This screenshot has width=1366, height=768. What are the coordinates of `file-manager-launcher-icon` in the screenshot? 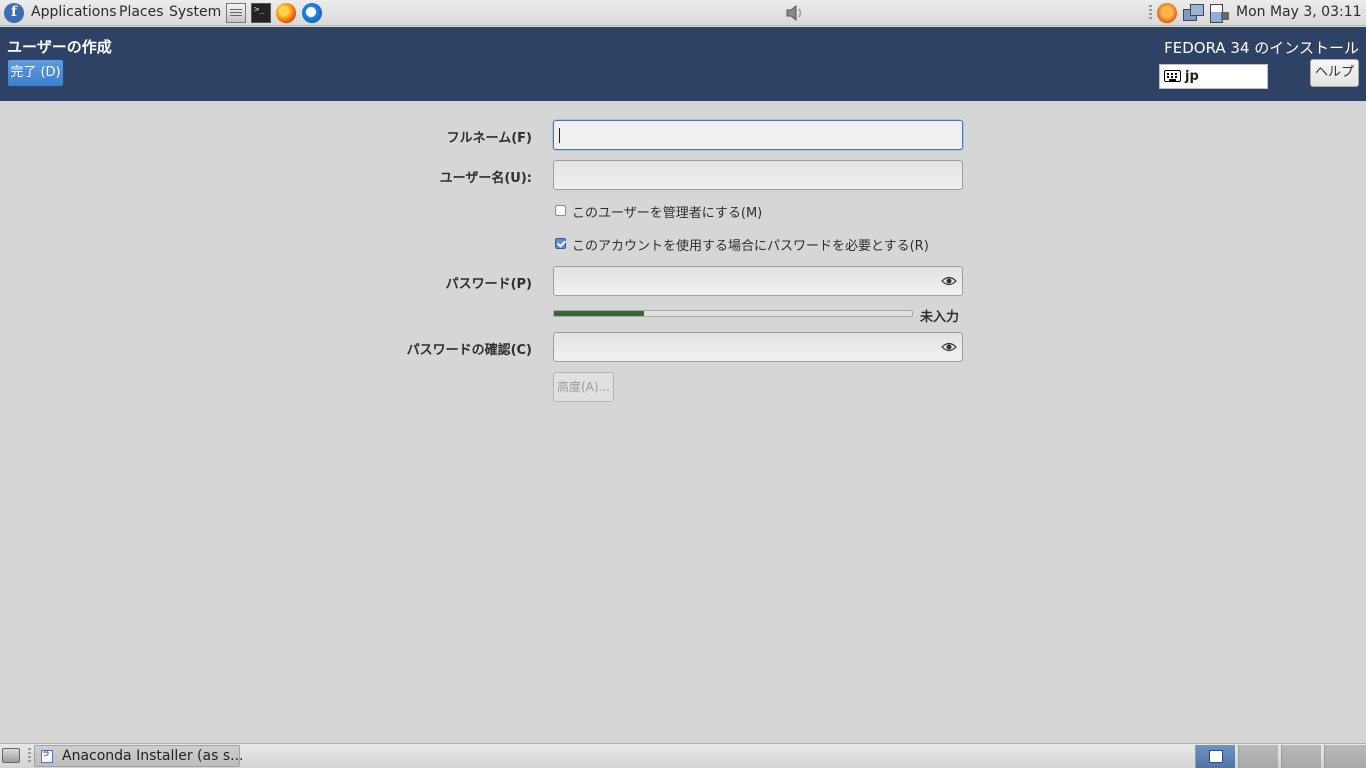 It's located at (236, 13).